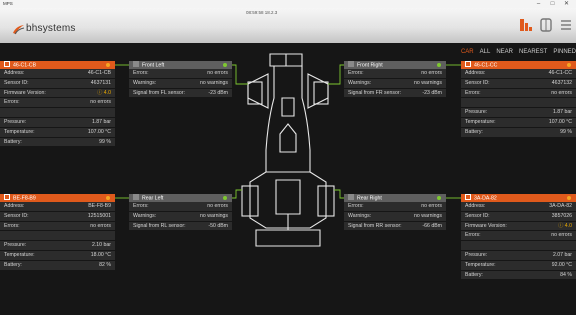 This screenshot has height=315, width=576. I want to click on sort-icon, so click(526, 25).